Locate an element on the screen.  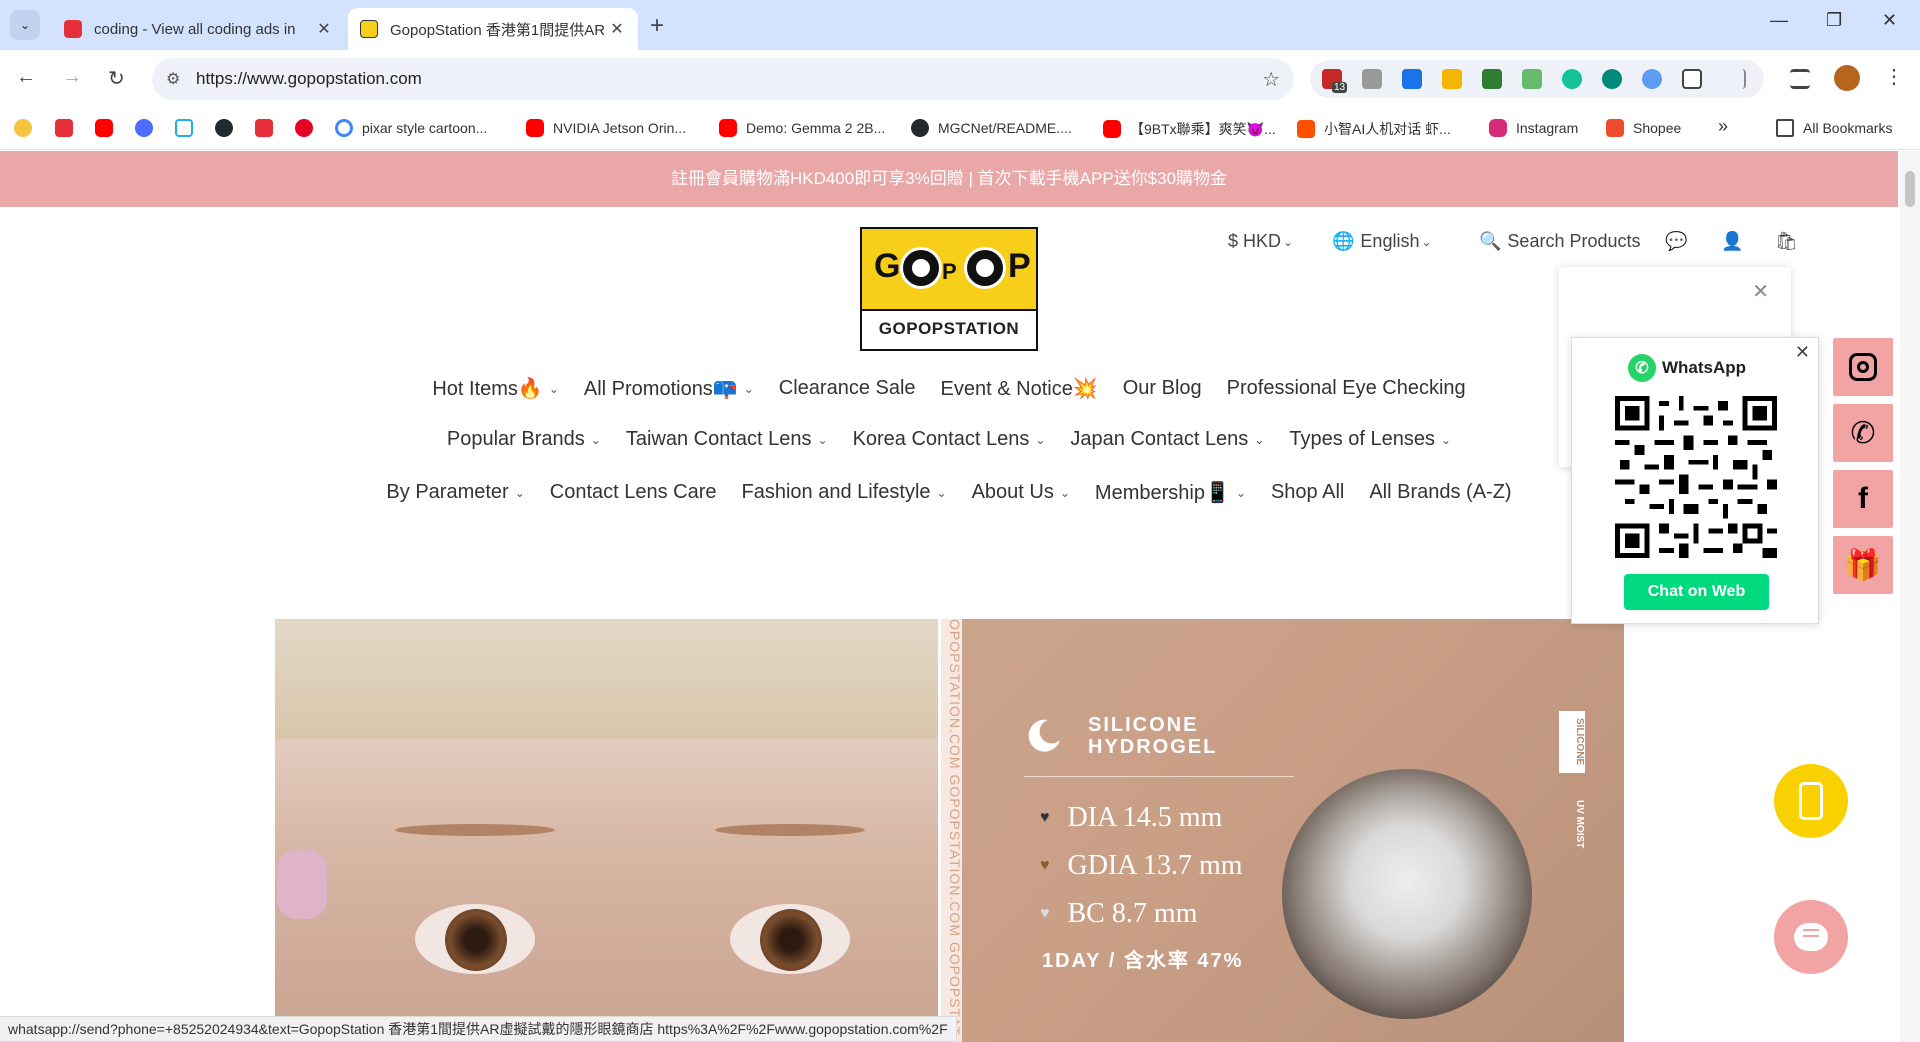
download-app-button is located at coordinates (1811, 801).